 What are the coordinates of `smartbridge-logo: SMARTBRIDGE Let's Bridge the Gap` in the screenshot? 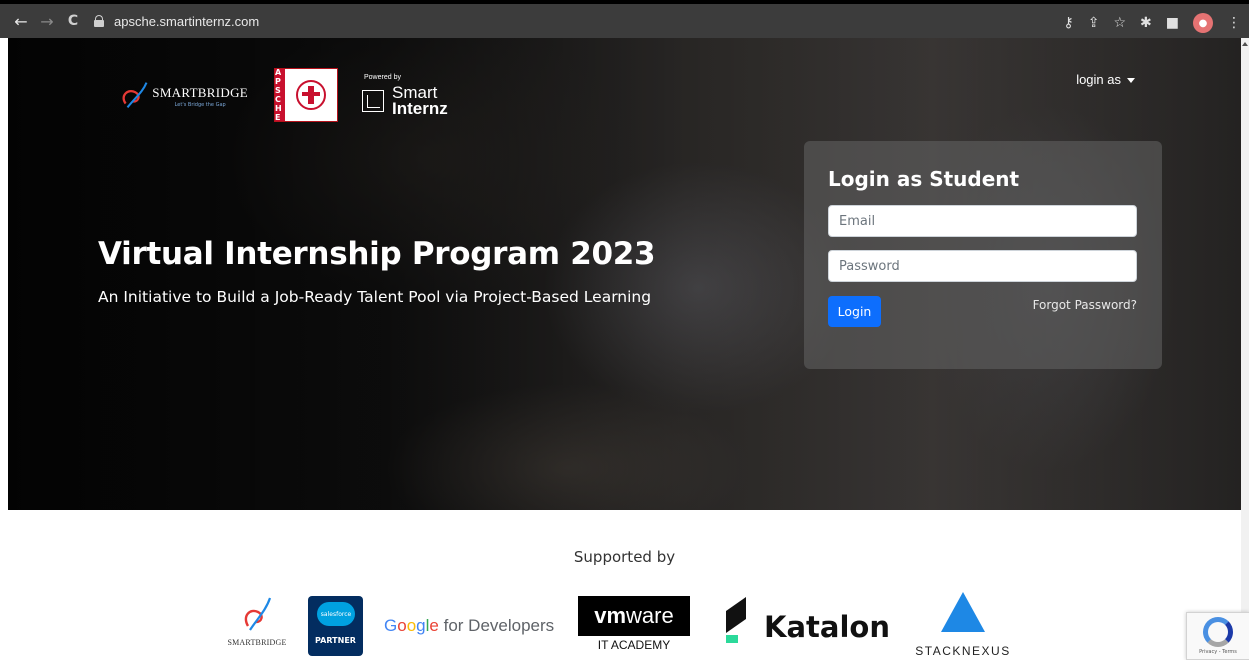 It's located at (183, 95).